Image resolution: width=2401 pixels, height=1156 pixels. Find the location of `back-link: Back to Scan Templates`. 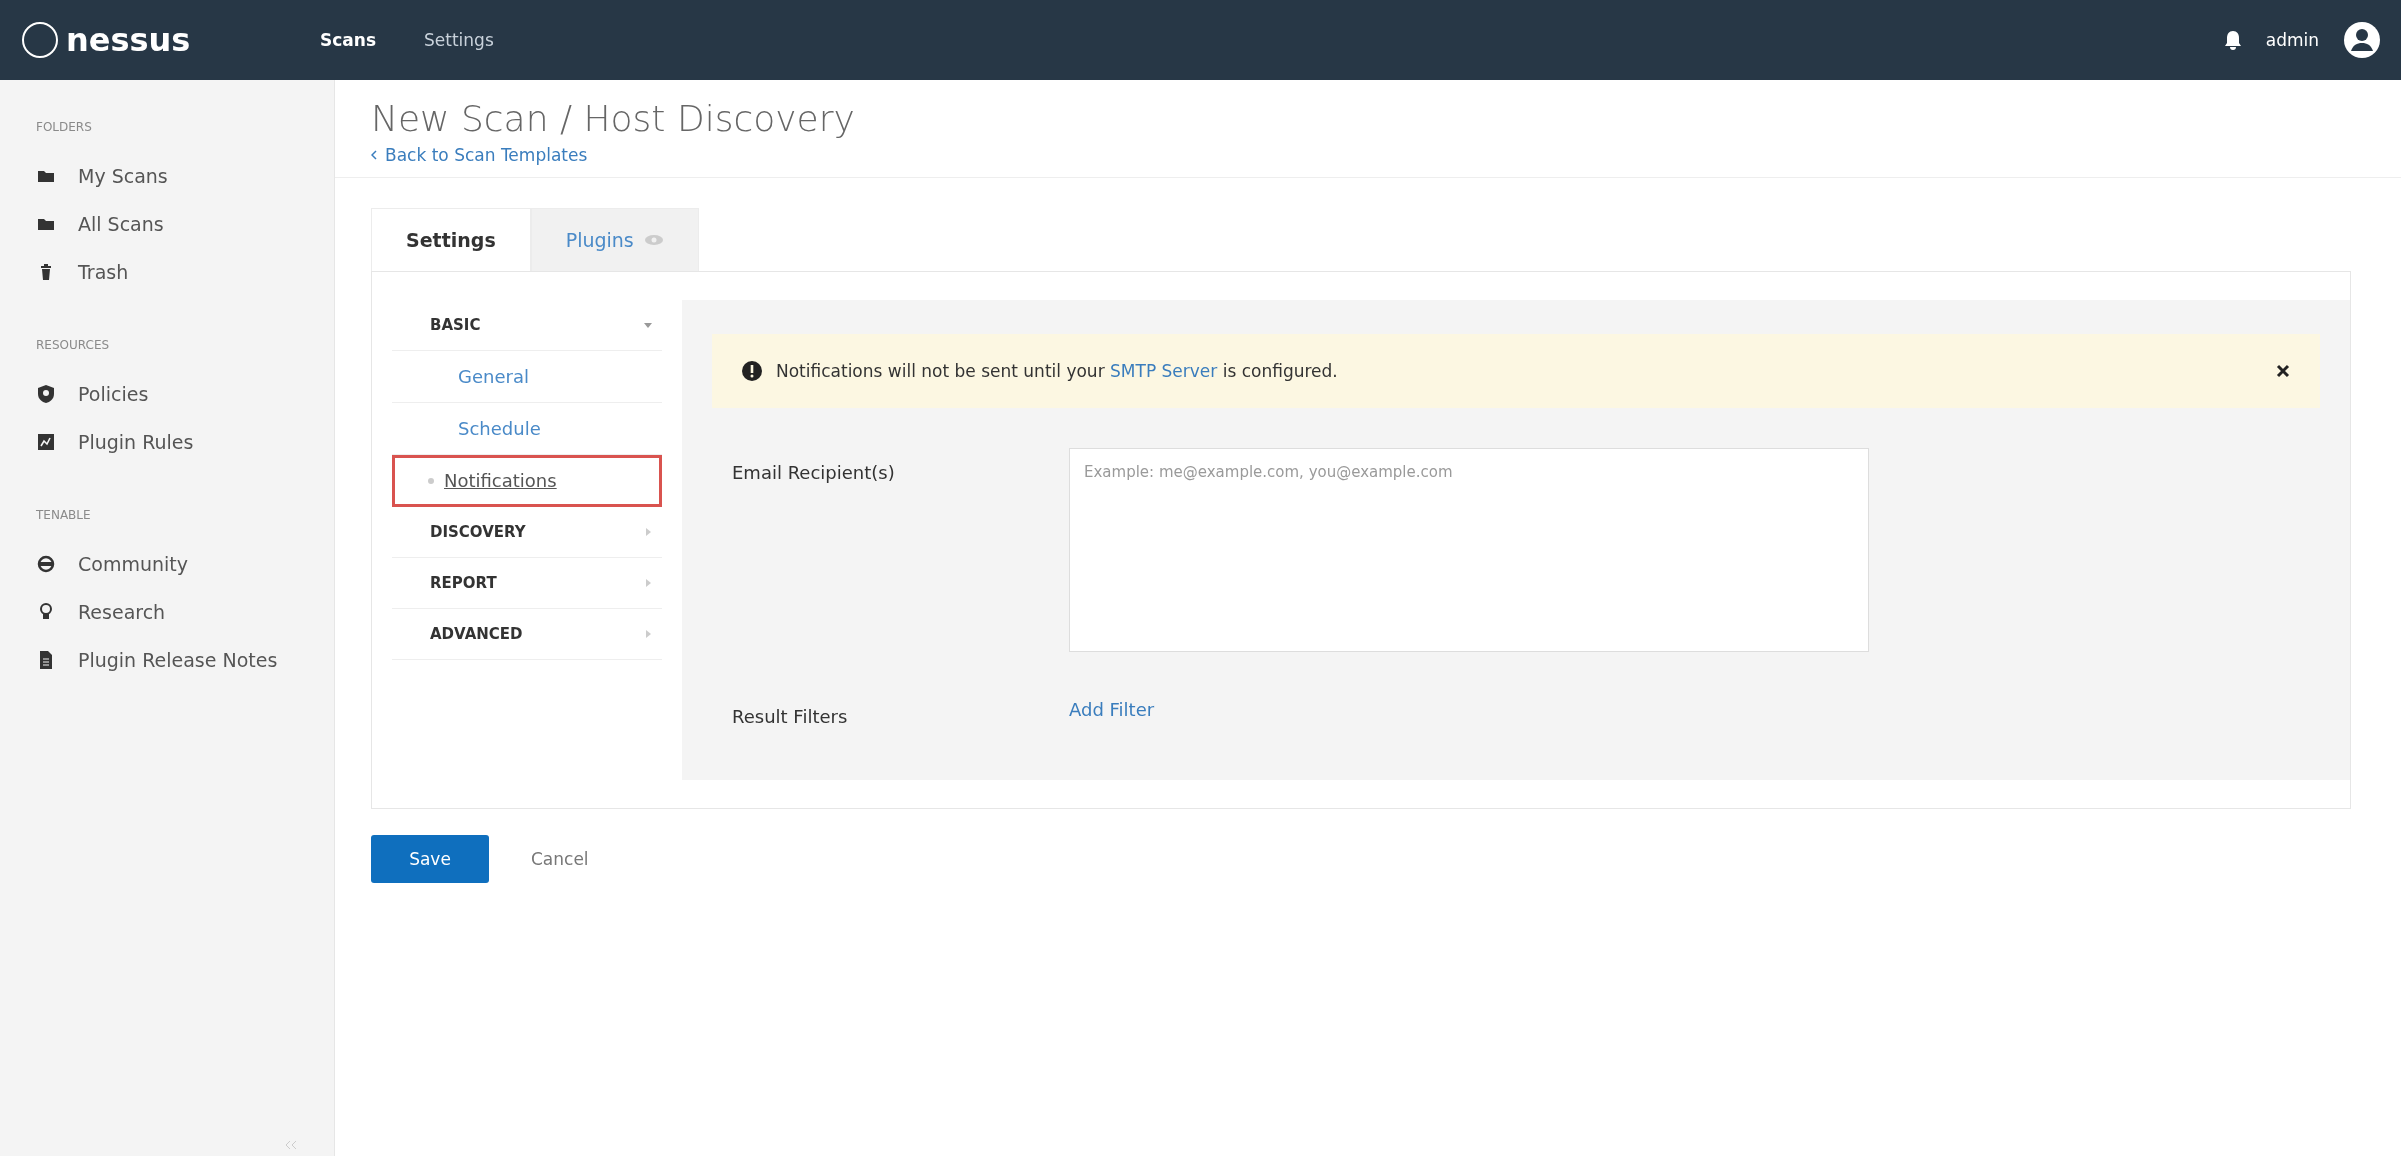

back-link: Back to Scan Templates is located at coordinates (479, 155).